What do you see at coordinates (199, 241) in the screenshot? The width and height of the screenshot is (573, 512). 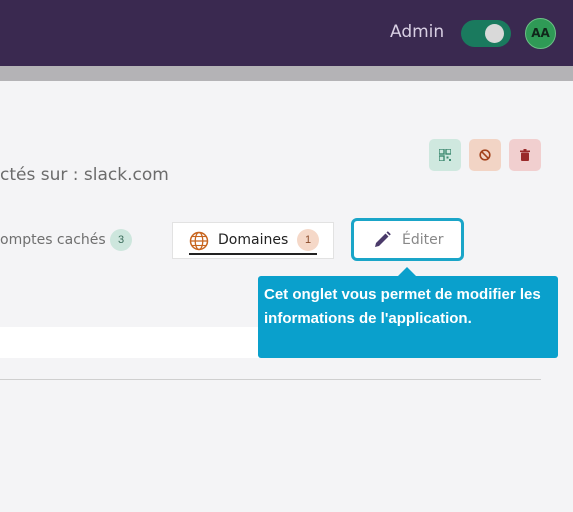 I see `globe-icon` at bounding box center [199, 241].